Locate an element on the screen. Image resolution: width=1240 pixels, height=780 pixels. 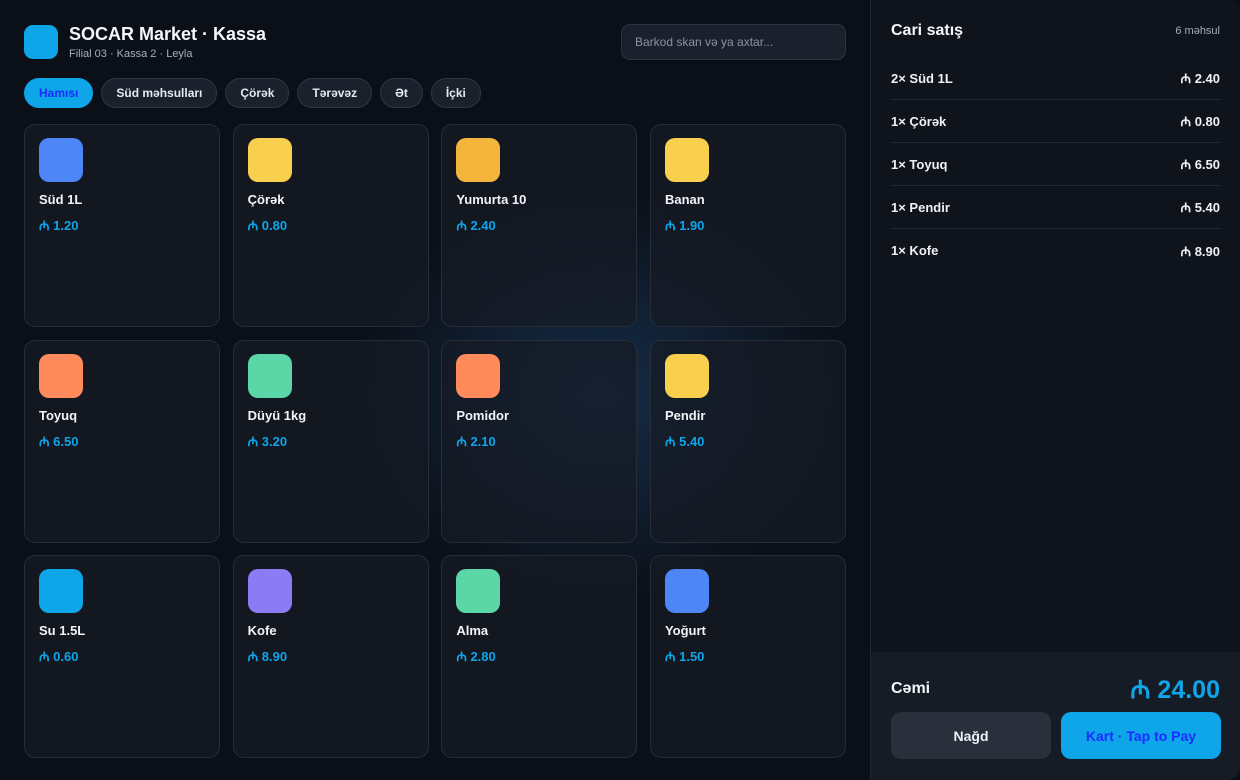
product-name: Pomidor is located at coordinates (483, 415).